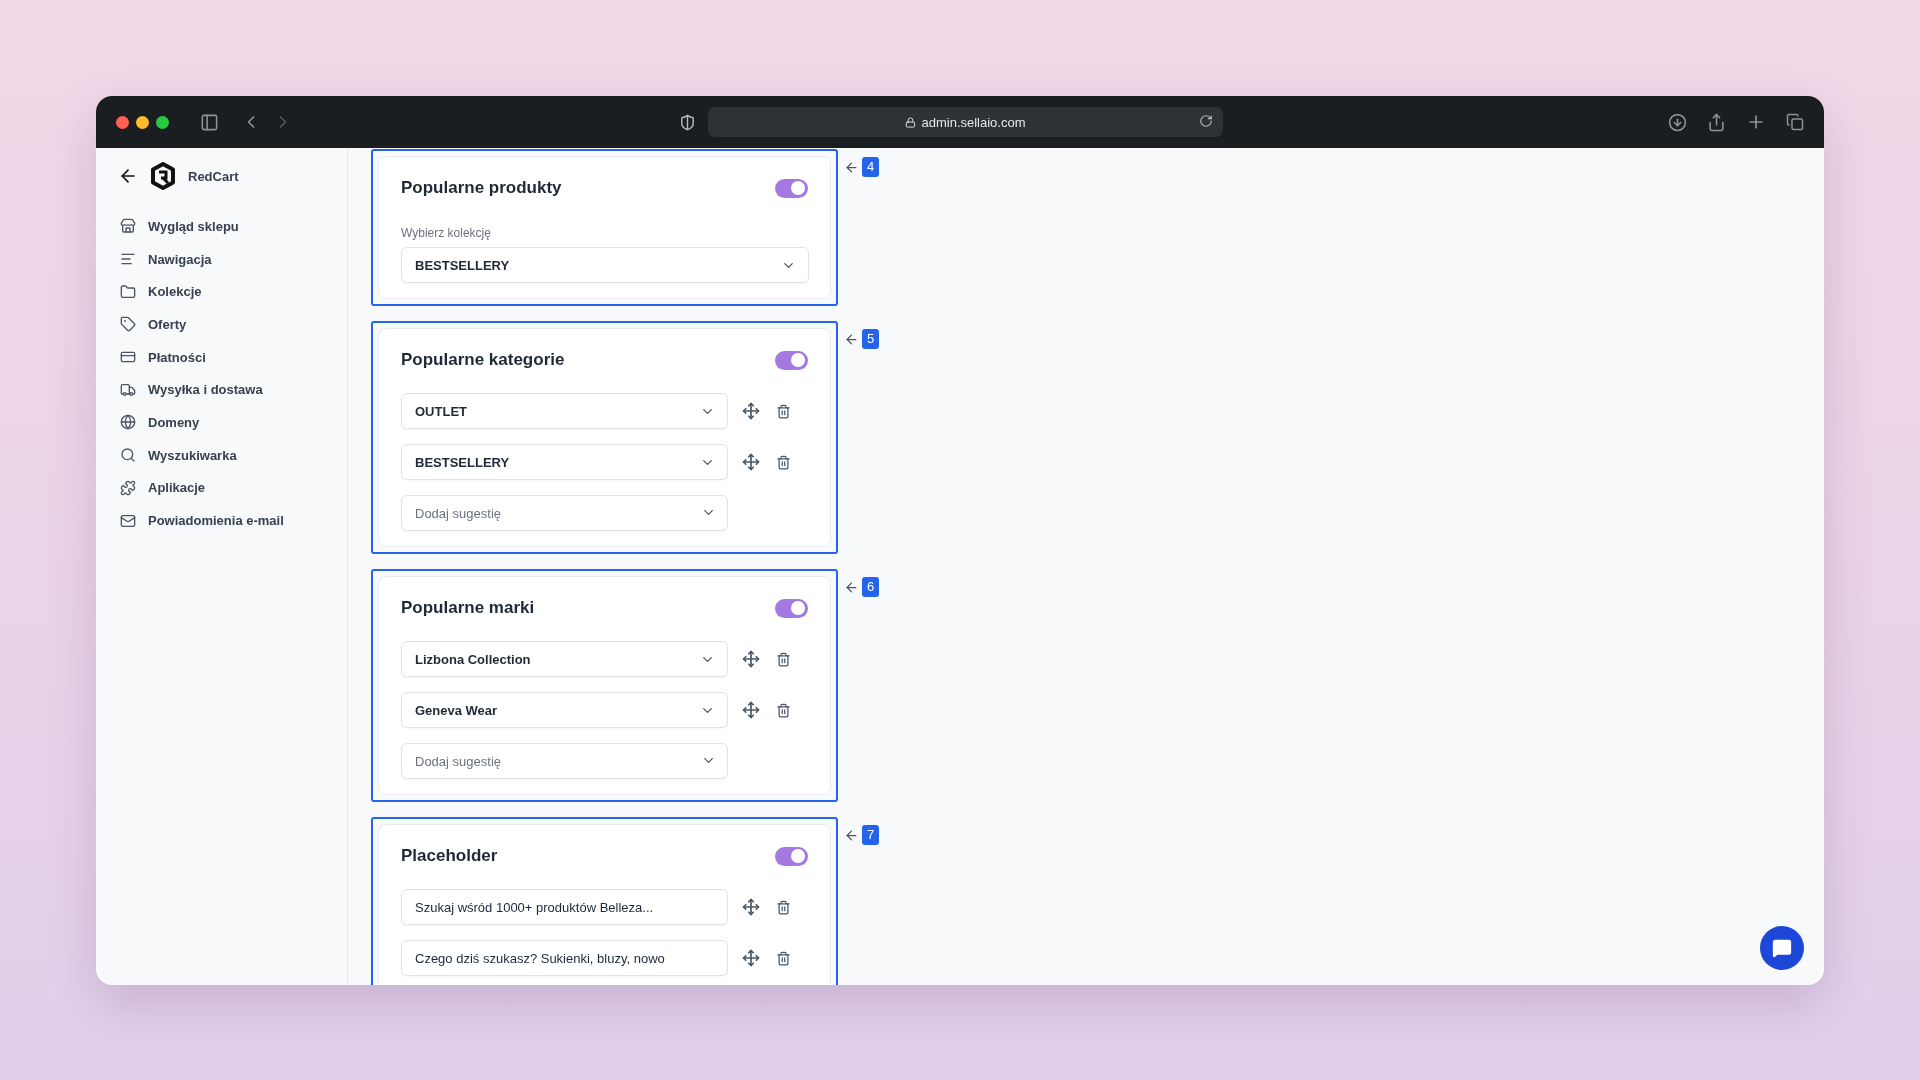 This screenshot has height=1080, width=1920. Describe the element at coordinates (128, 226) in the screenshot. I see `store-icon` at that location.